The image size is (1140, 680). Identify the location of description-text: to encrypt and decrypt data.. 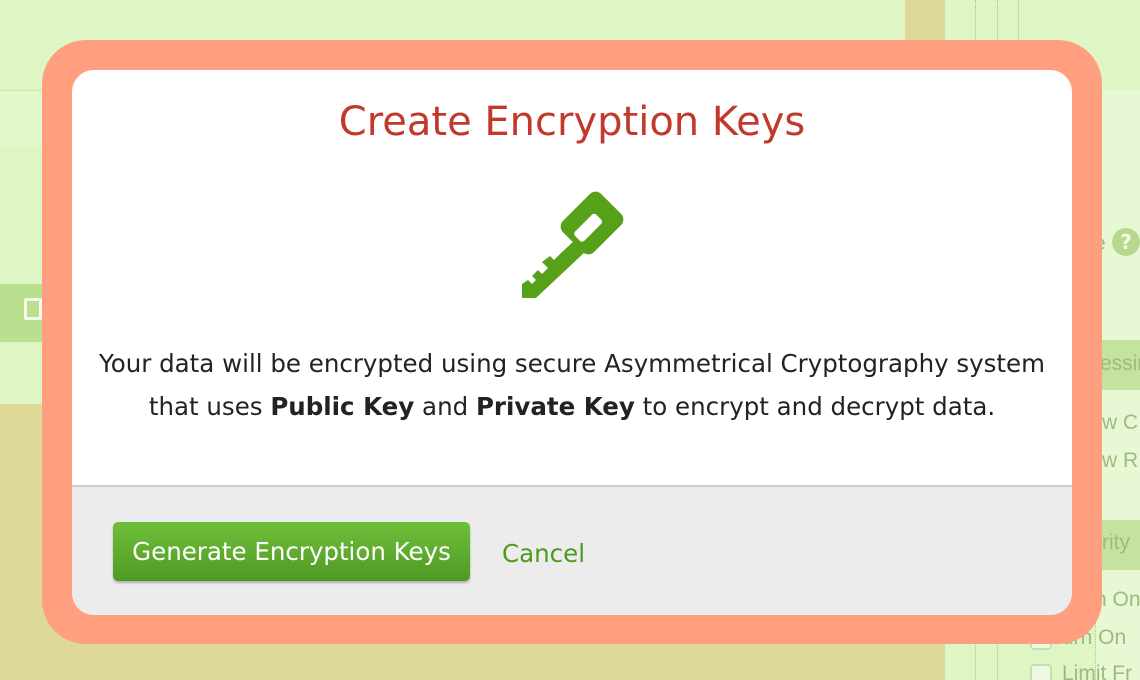
(815, 406).